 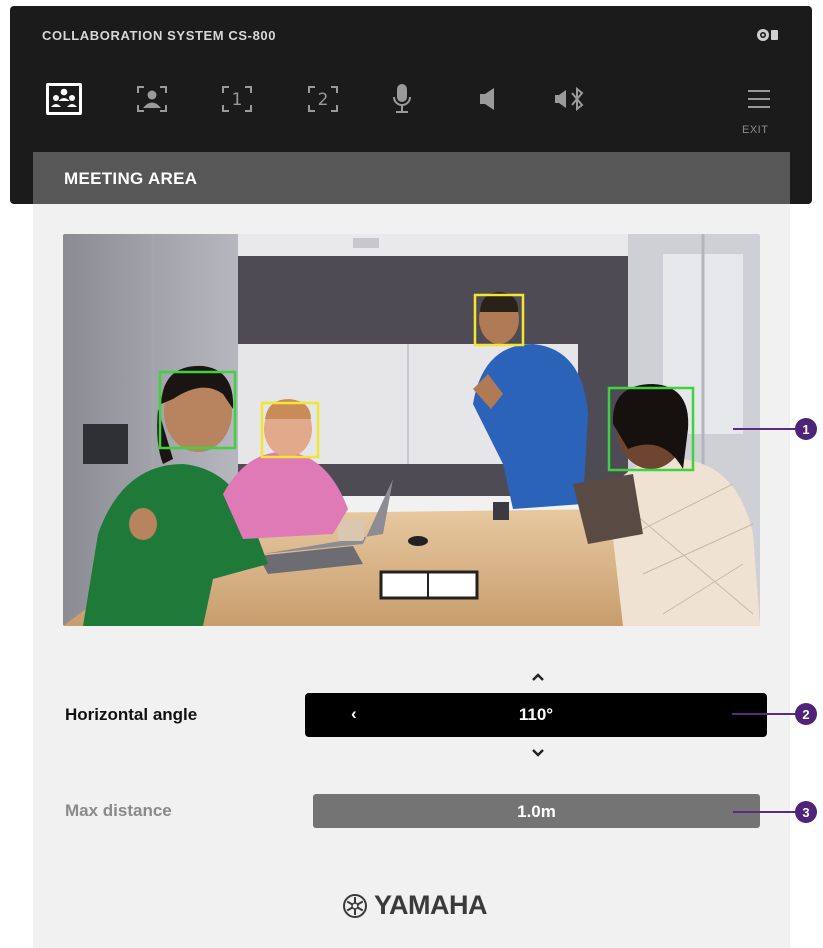 I want to click on menu-icon, so click(x=759, y=99).